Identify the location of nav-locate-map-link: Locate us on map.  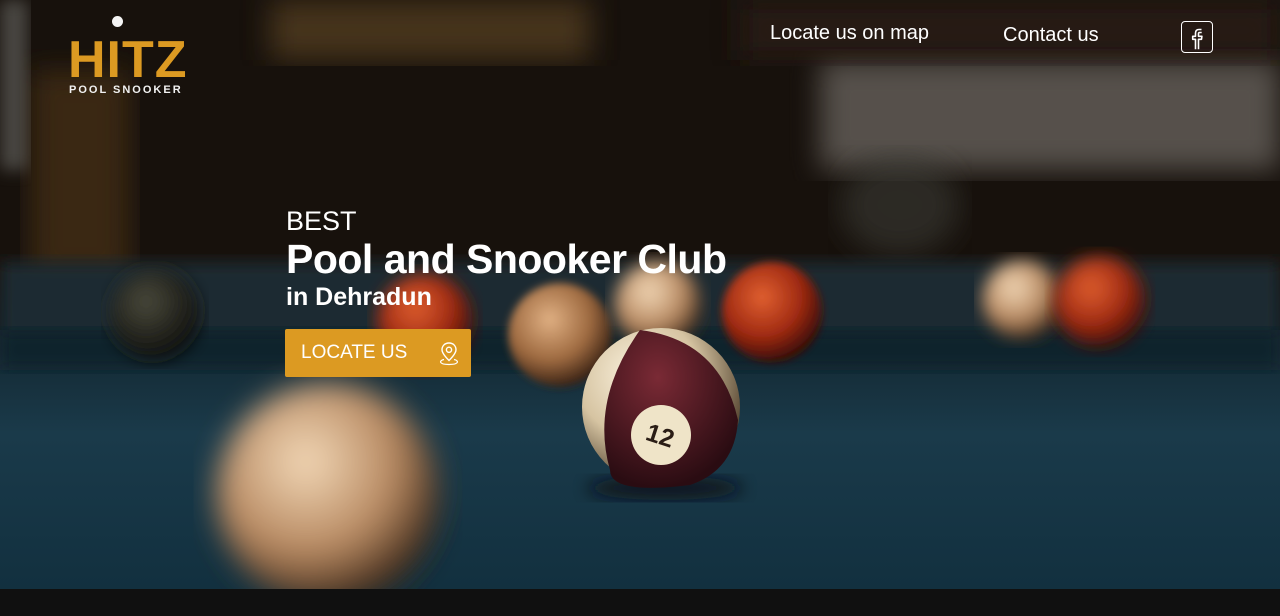
(849, 33).